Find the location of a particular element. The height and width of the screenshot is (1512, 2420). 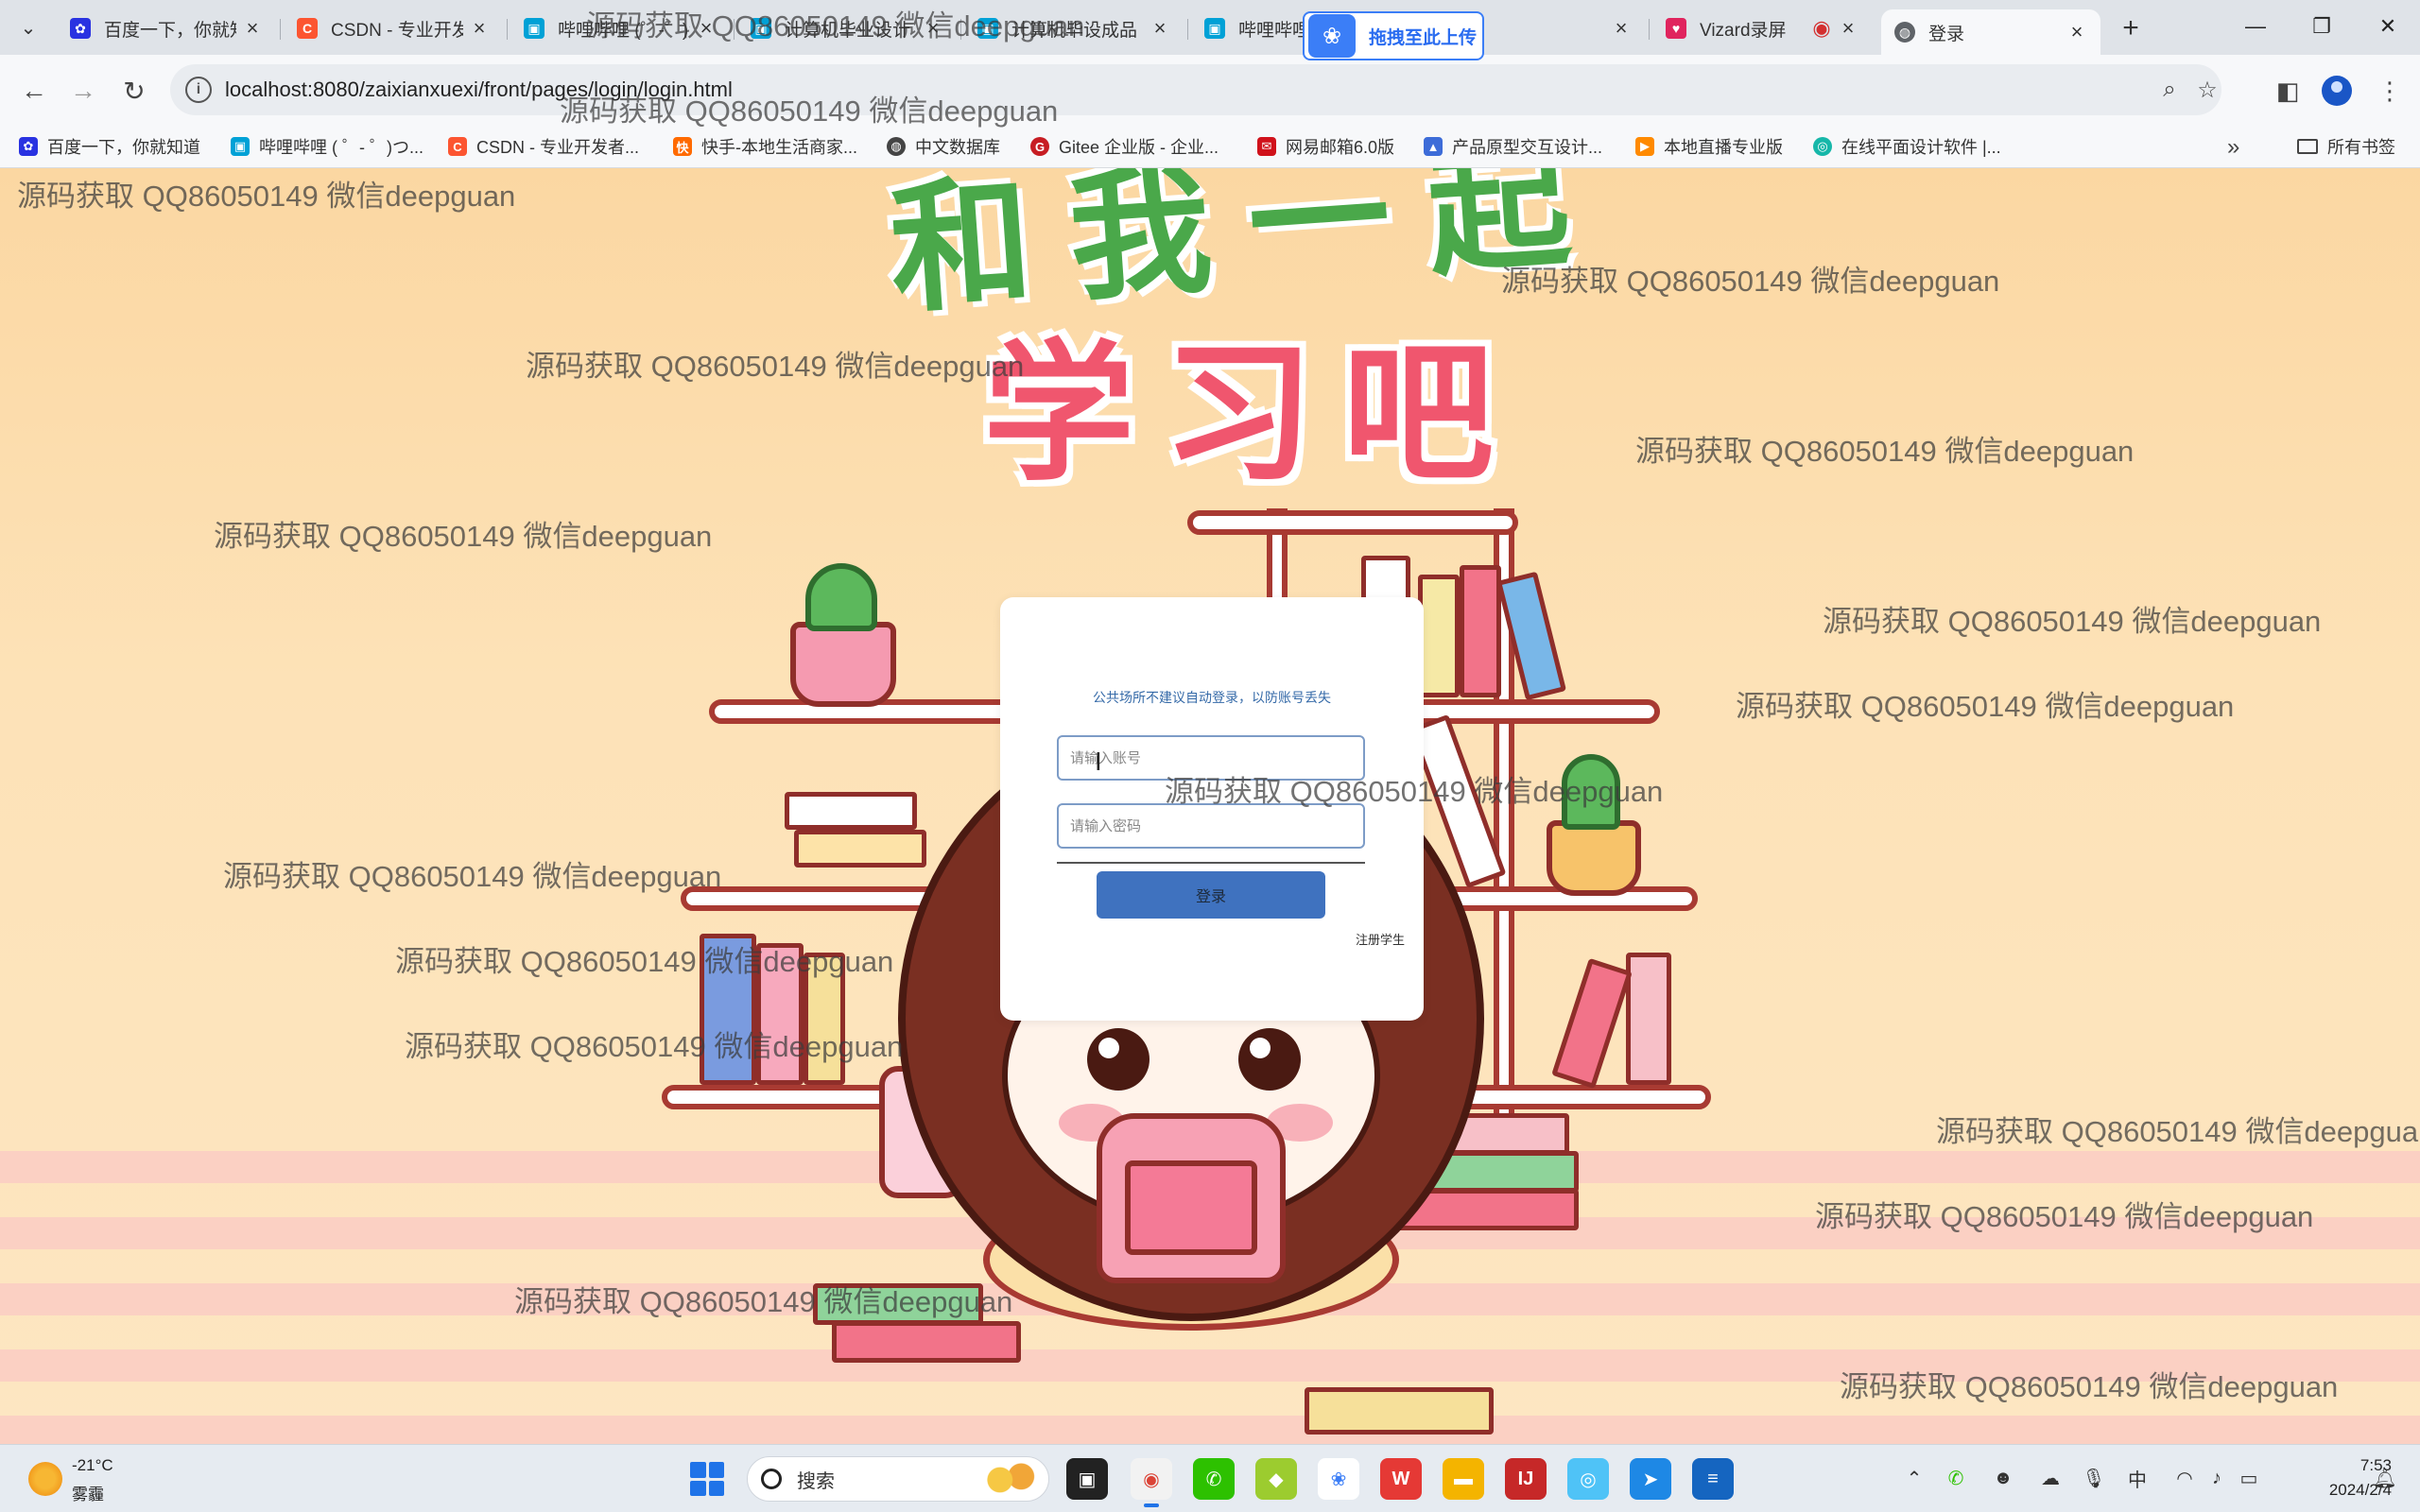

tab-bilibili-2: ▣ 计算机毕业设计 × is located at coordinates (847, 28).